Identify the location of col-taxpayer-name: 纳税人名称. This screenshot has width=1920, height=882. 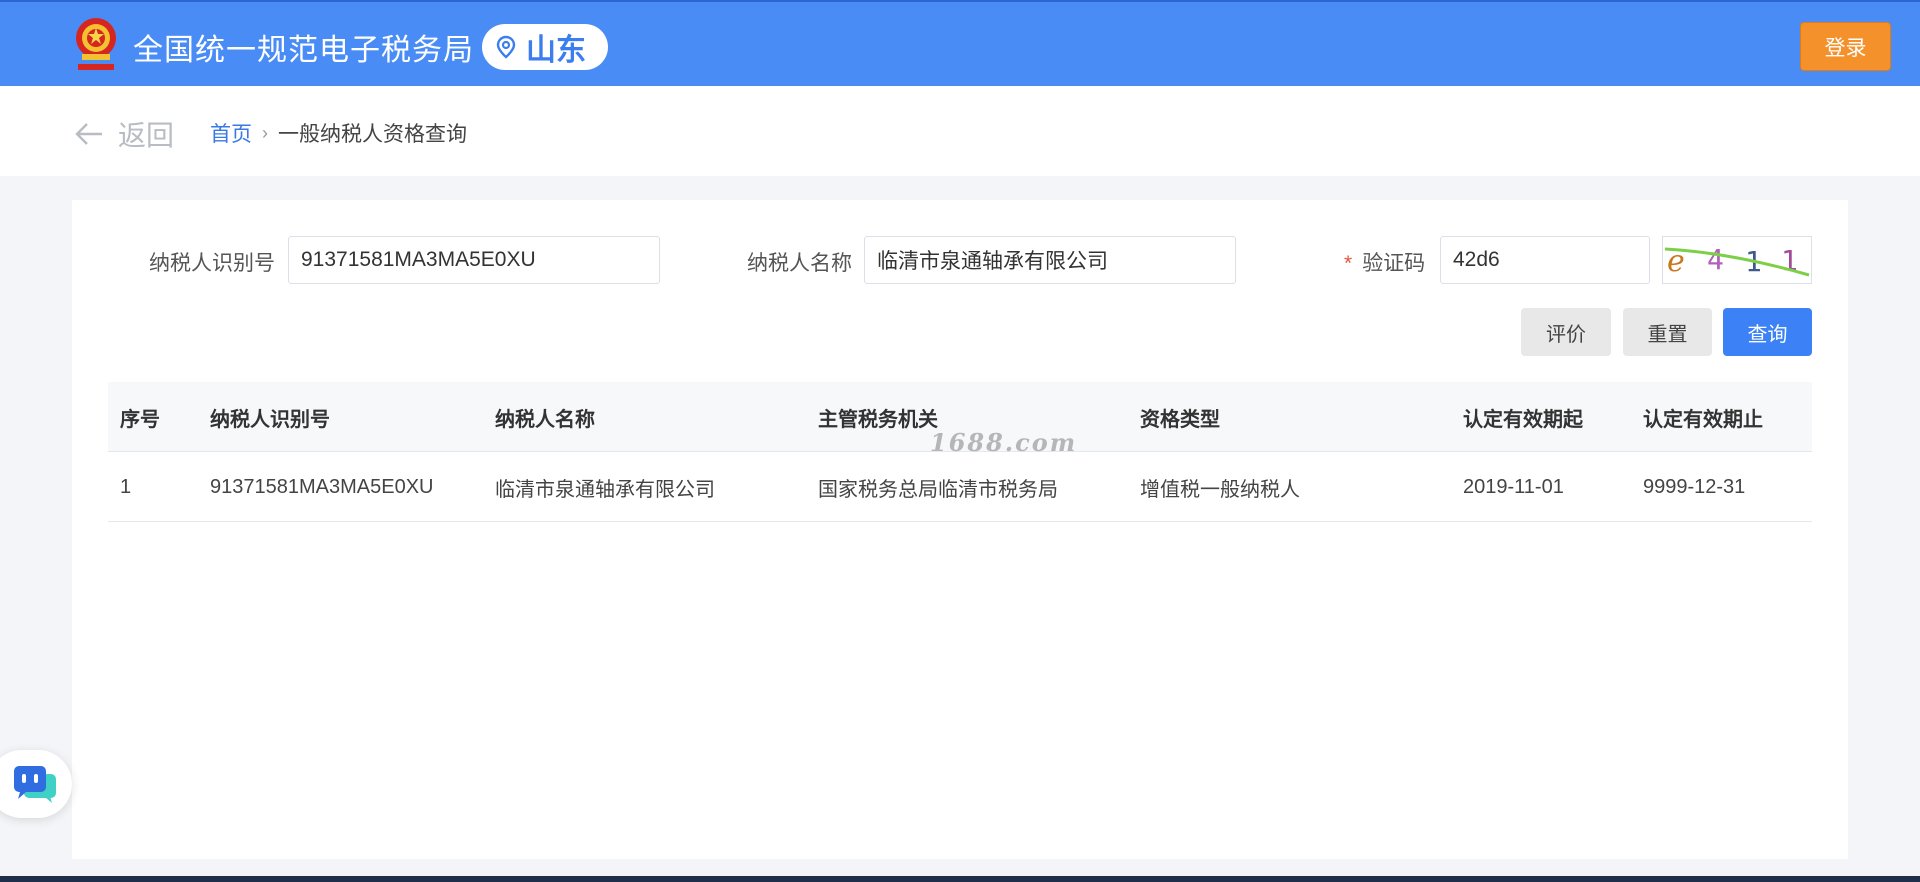
(545, 419).